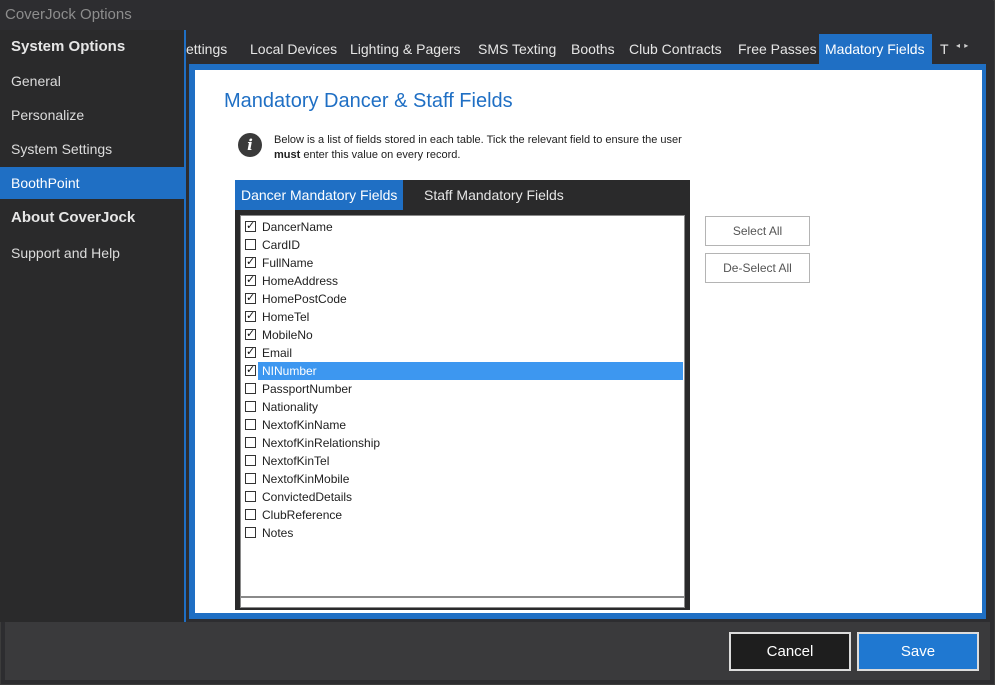 This screenshot has height=685, width=995. What do you see at coordinates (288, 263) in the screenshot?
I see `field-label: FullName` at bounding box center [288, 263].